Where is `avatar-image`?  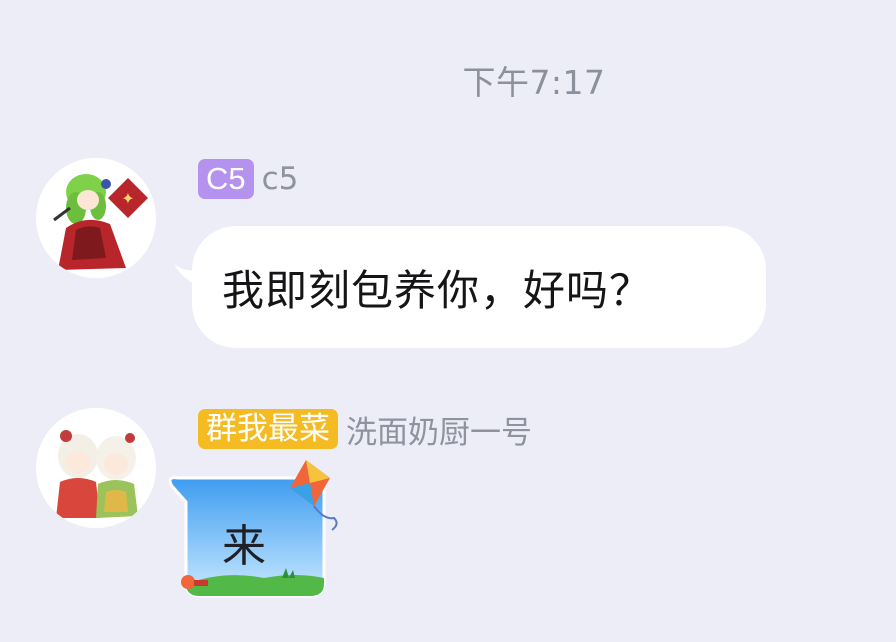
avatar-image is located at coordinates (96, 468).